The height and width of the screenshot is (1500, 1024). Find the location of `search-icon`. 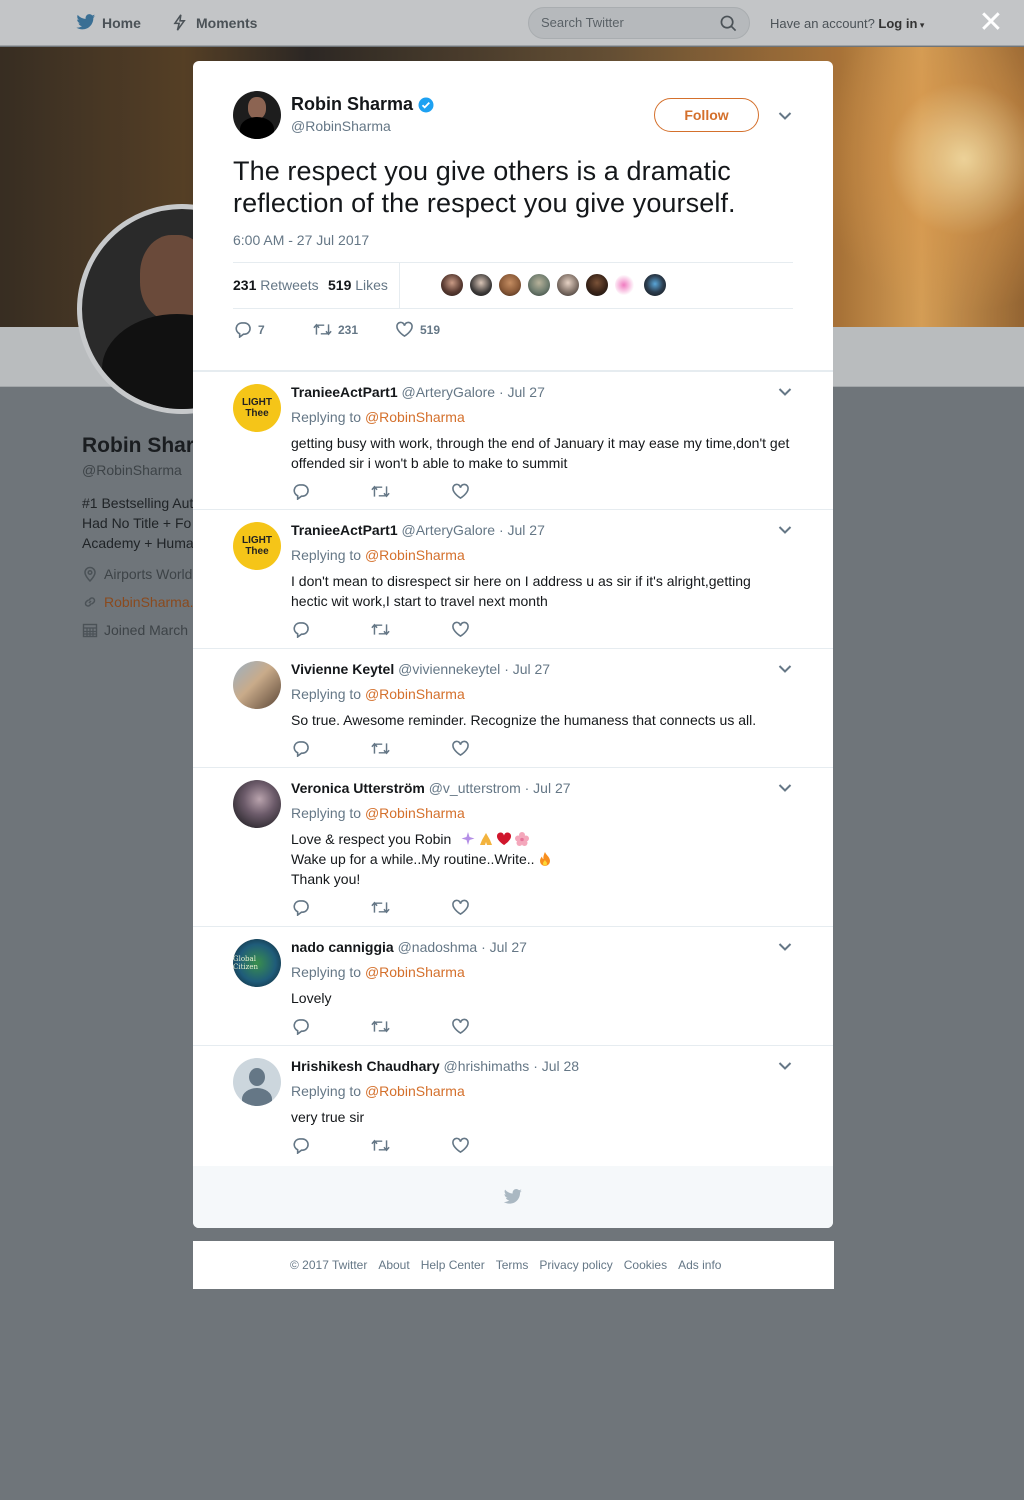

search-icon is located at coordinates (728, 23).